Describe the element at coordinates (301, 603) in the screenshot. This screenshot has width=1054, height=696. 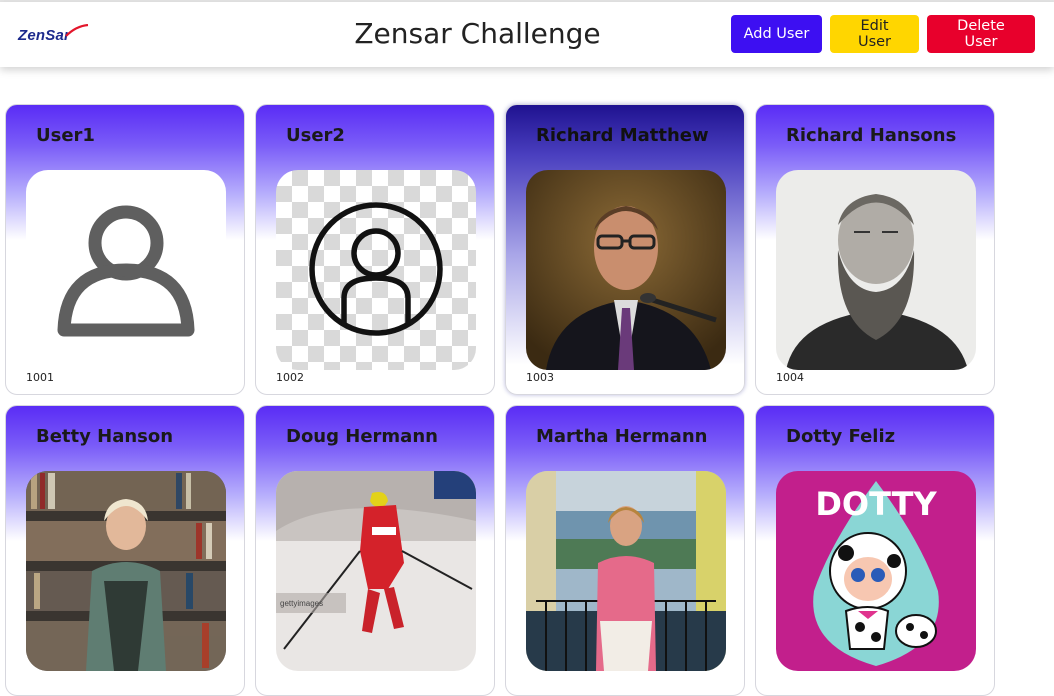
I see `getty-watermark: gettyimages` at that location.